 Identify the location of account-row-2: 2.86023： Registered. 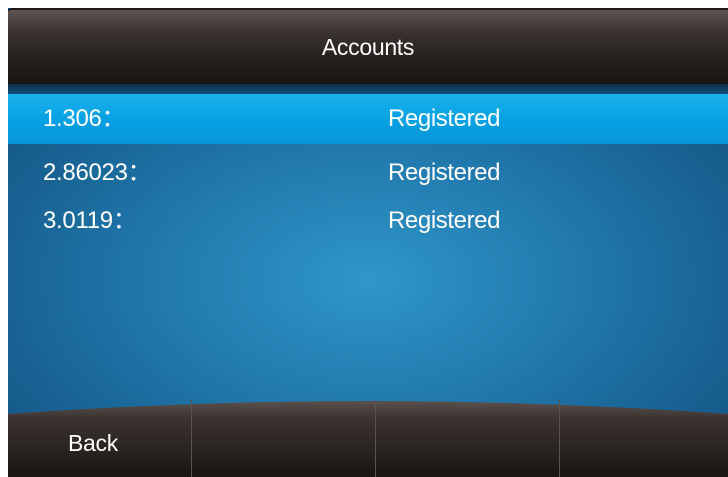
(368, 173).